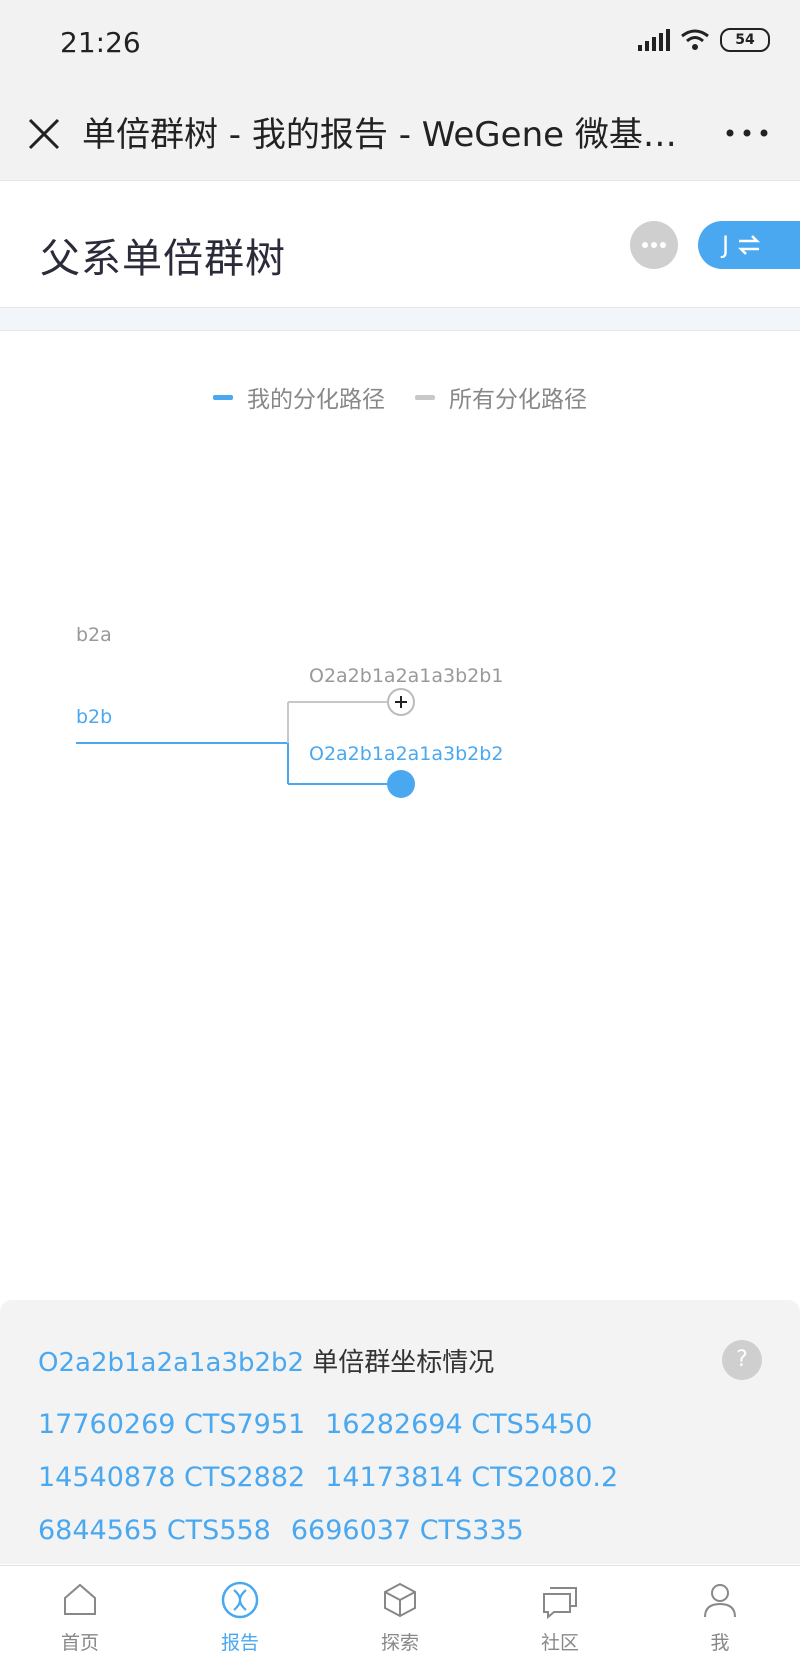 The height and width of the screenshot is (1666, 800). I want to click on node-label-b2b: b2b, so click(94, 717).